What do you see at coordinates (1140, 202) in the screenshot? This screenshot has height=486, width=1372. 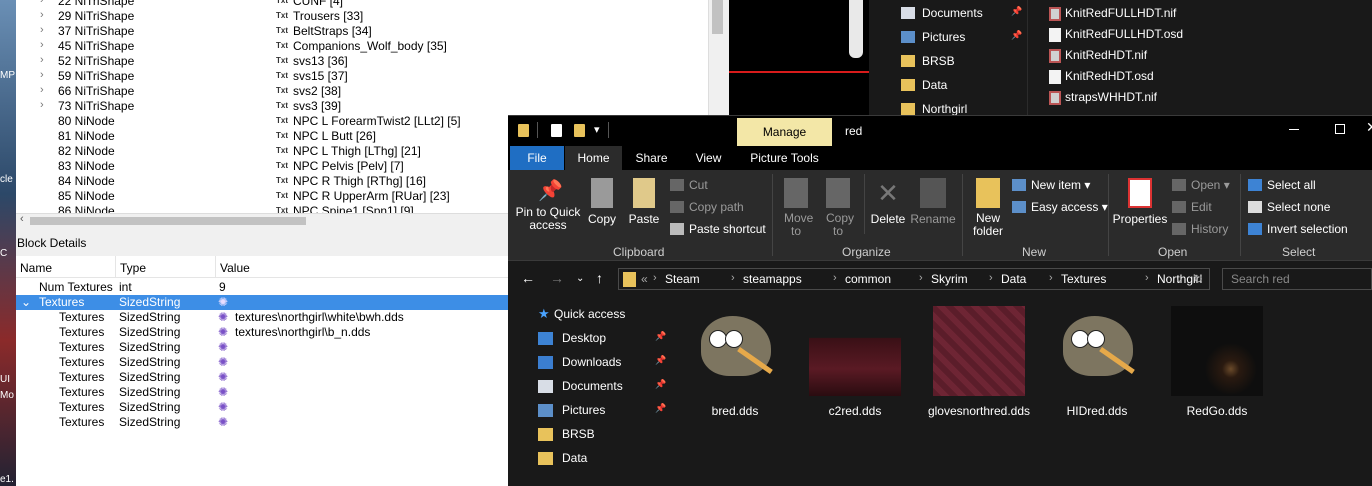 I see `properties-button: Properties` at bounding box center [1140, 202].